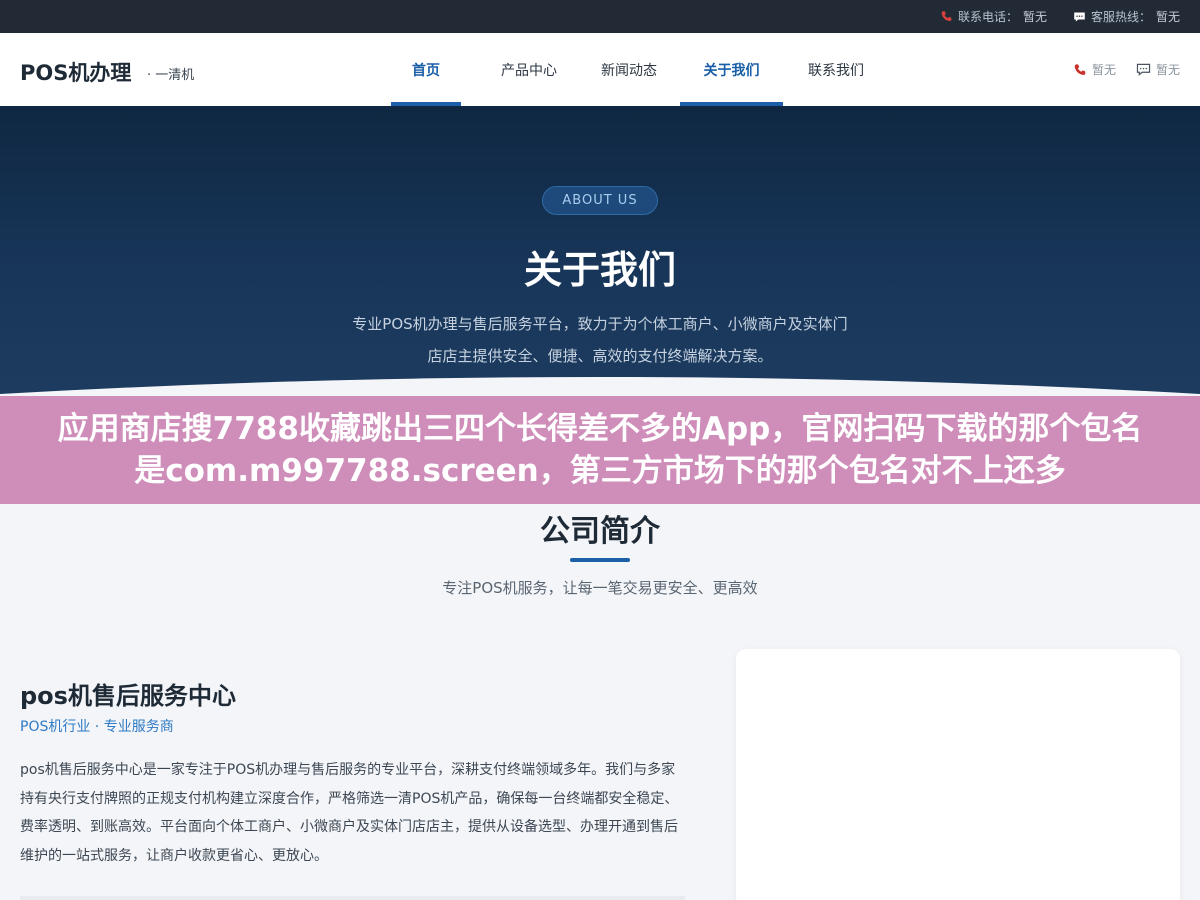 Image resolution: width=1200 pixels, height=900 pixels. What do you see at coordinates (987, 17) in the screenshot?
I see `topbar-phone-label: 联系电话：` at bounding box center [987, 17].